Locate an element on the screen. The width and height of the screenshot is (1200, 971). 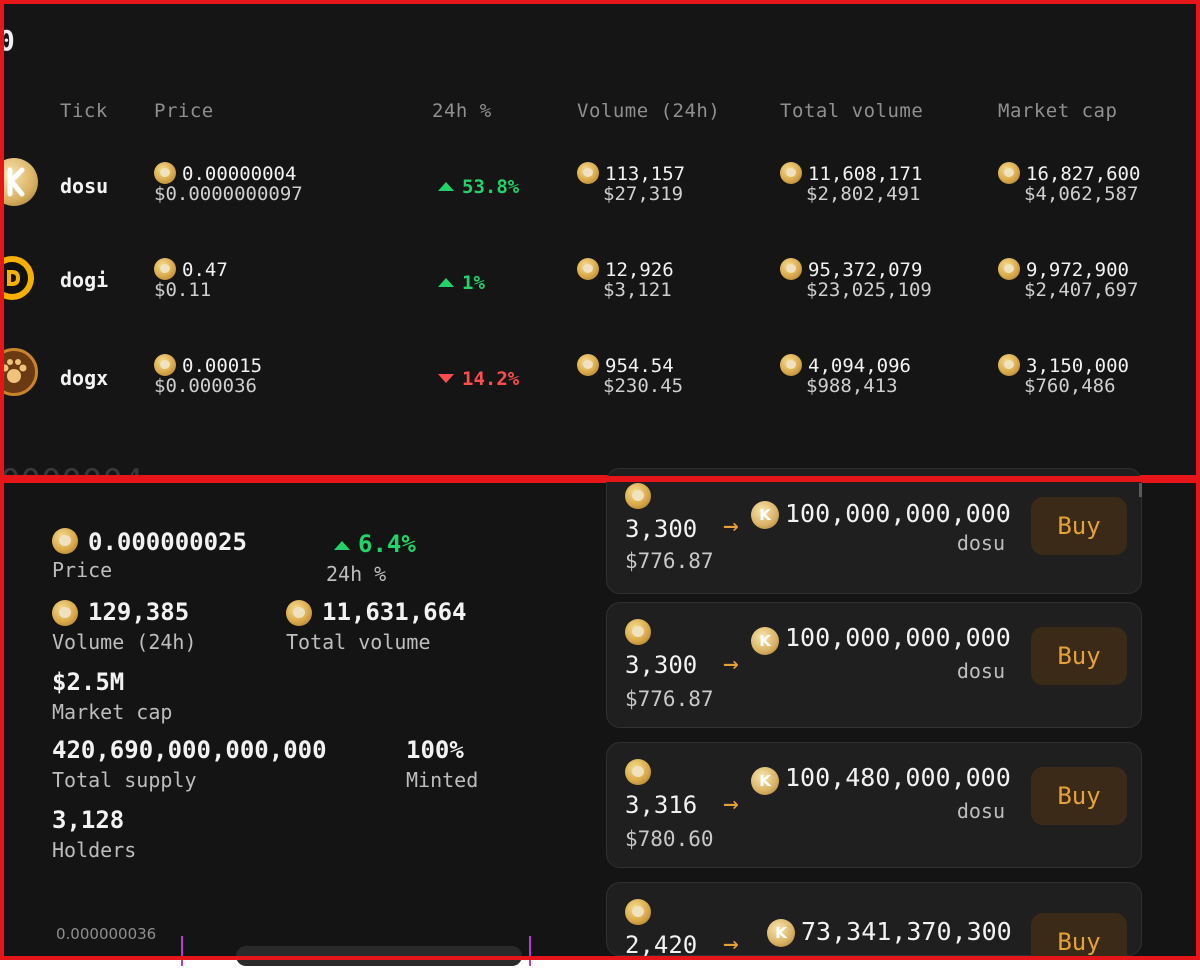
column-header-price: Price is located at coordinates (184, 111).